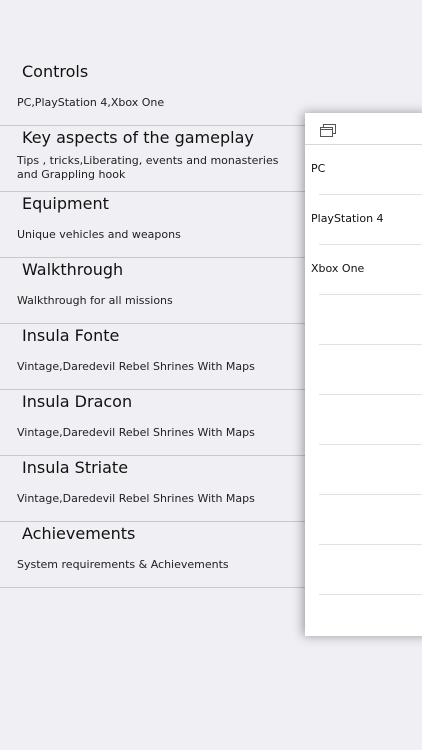 This screenshot has width=422, height=750. Describe the element at coordinates (99, 234) in the screenshot. I see `menu-item-subtitle: Unique vehicles and weapons` at that location.